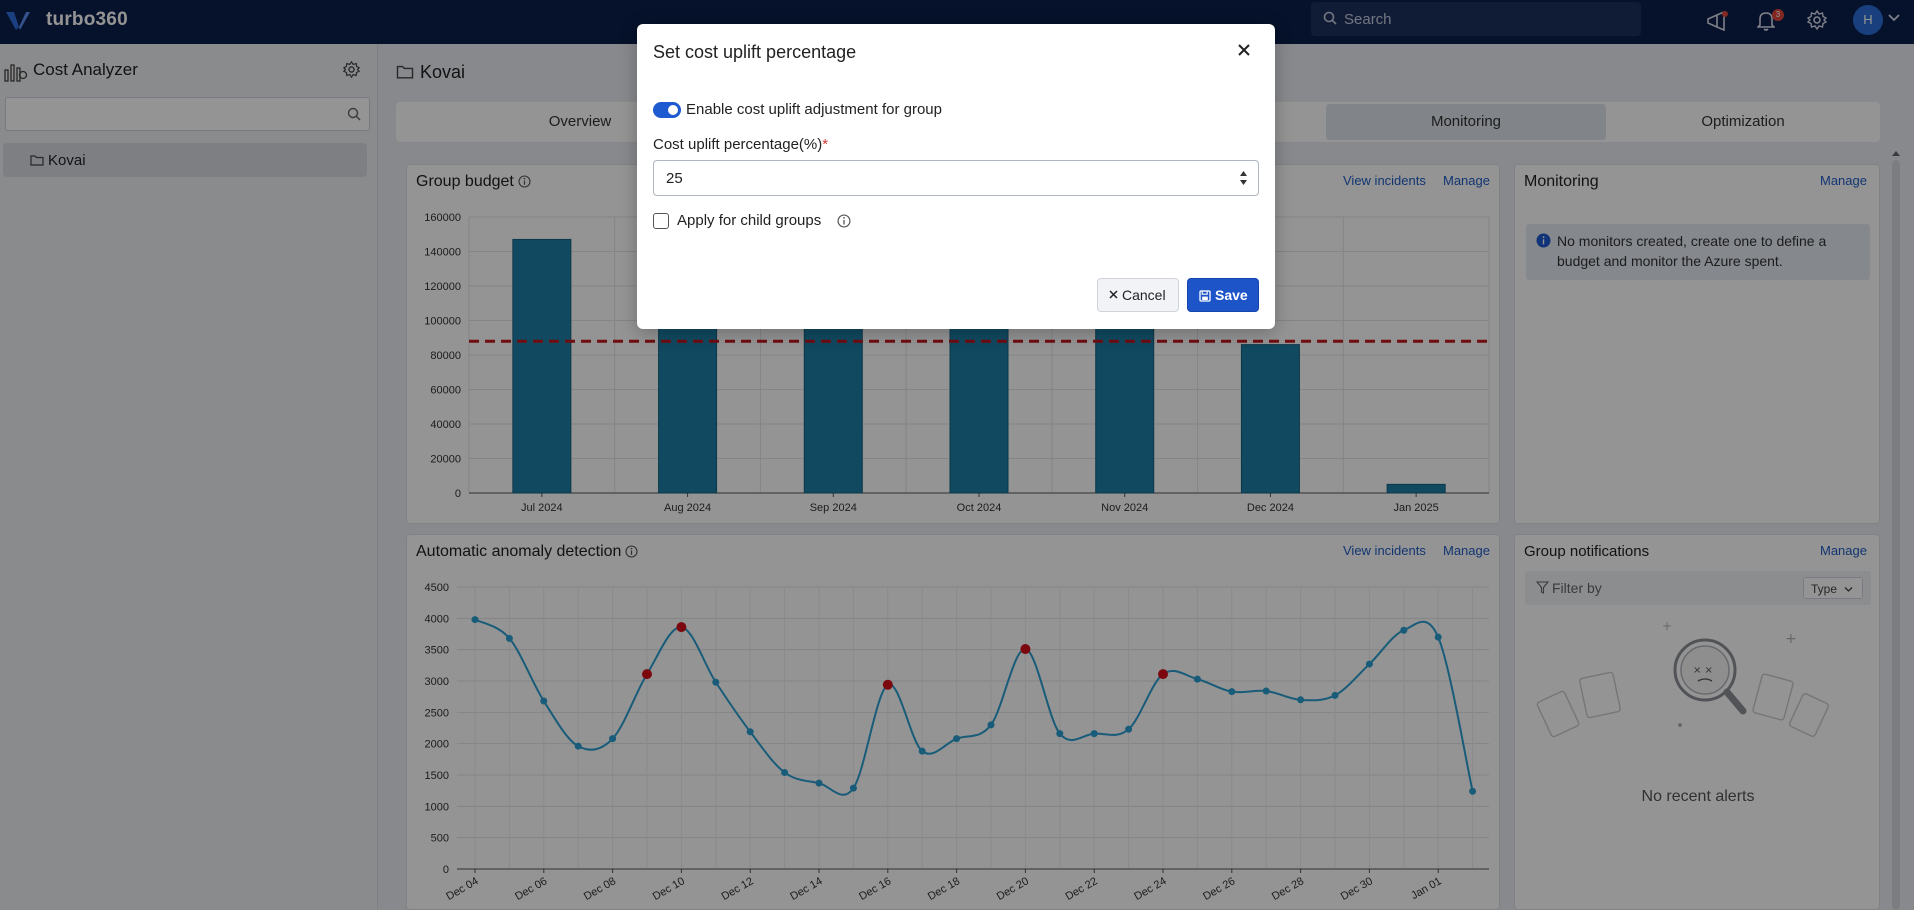 This screenshot has width=1914, height=910. Describe the element at coordinates (674, 178) in the screenshot. I see `uplift-percentage-value: 25` at that location.